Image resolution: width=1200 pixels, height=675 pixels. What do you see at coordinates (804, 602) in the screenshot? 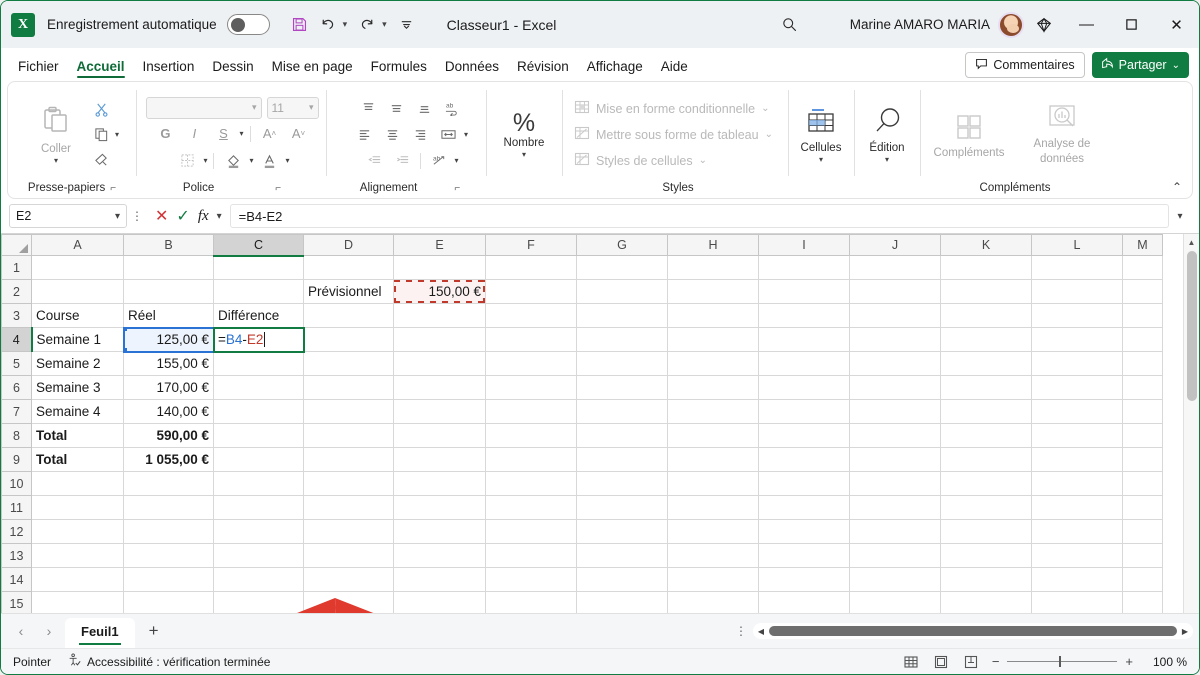
I see `cell-i15` at bounding box center [804, 602].